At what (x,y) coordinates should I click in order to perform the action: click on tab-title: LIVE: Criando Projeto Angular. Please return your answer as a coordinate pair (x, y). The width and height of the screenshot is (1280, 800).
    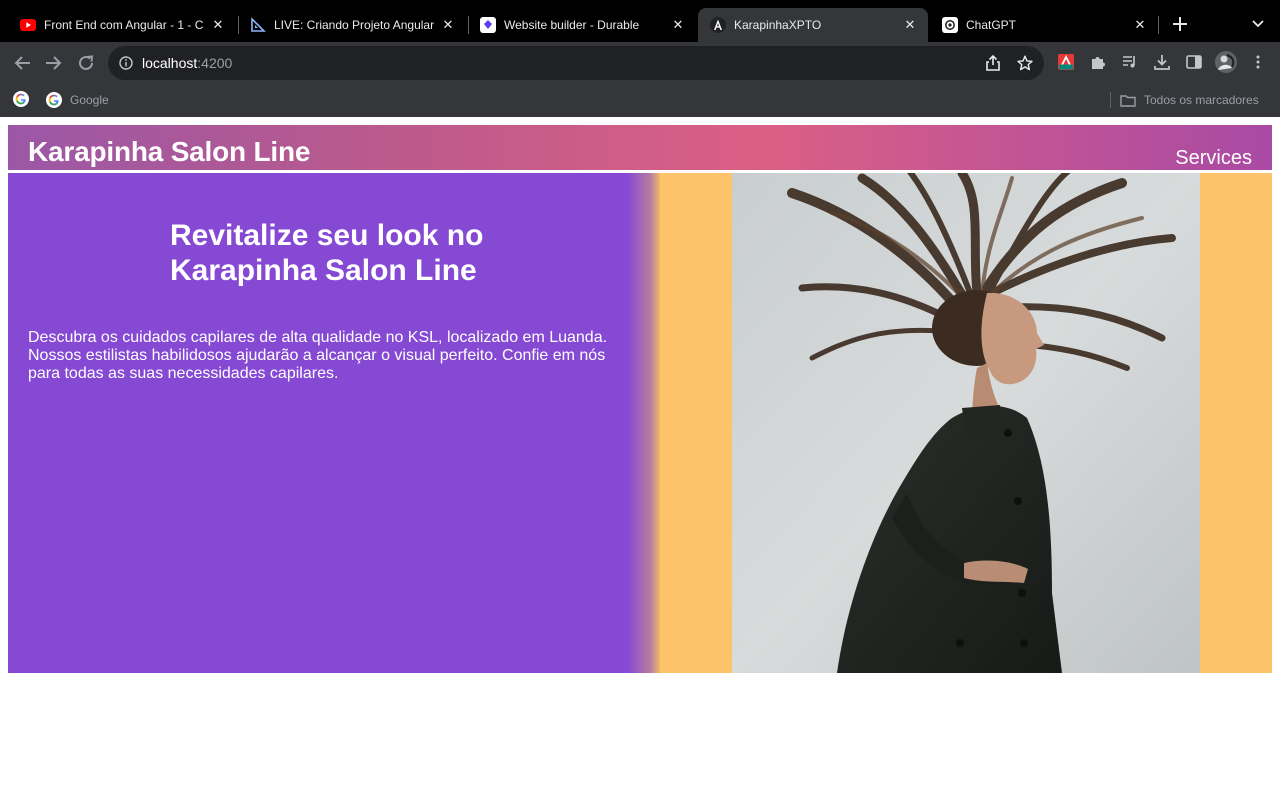
    Looking at the image, I should click on (354, 25).